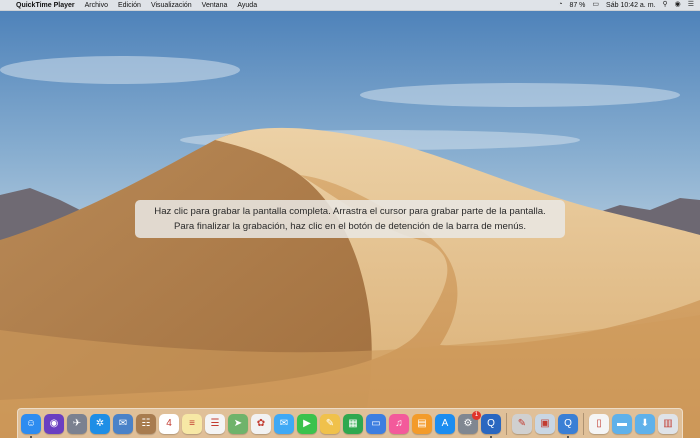  Describe the element at coordinates (630, 5) in the screenshot. I see `clock: Sáb 10:42 a. m.` at that location.